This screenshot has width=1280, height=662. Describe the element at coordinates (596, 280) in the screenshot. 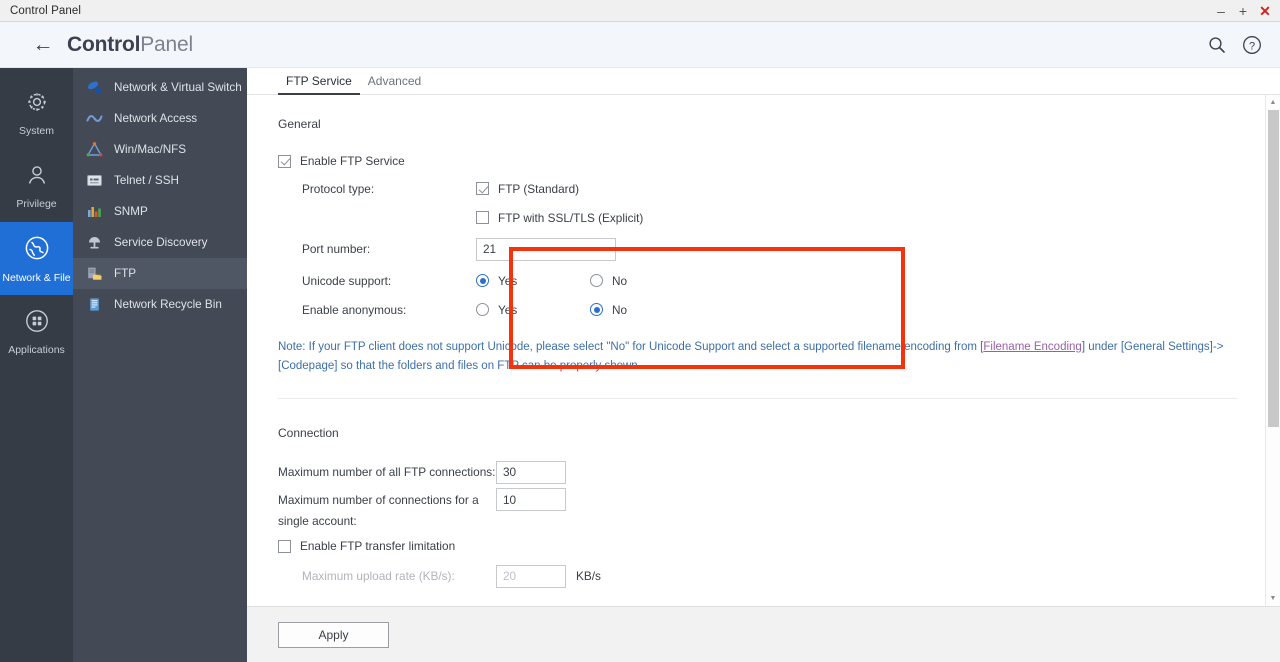

I see `unicode-support-no-radio` at that location.